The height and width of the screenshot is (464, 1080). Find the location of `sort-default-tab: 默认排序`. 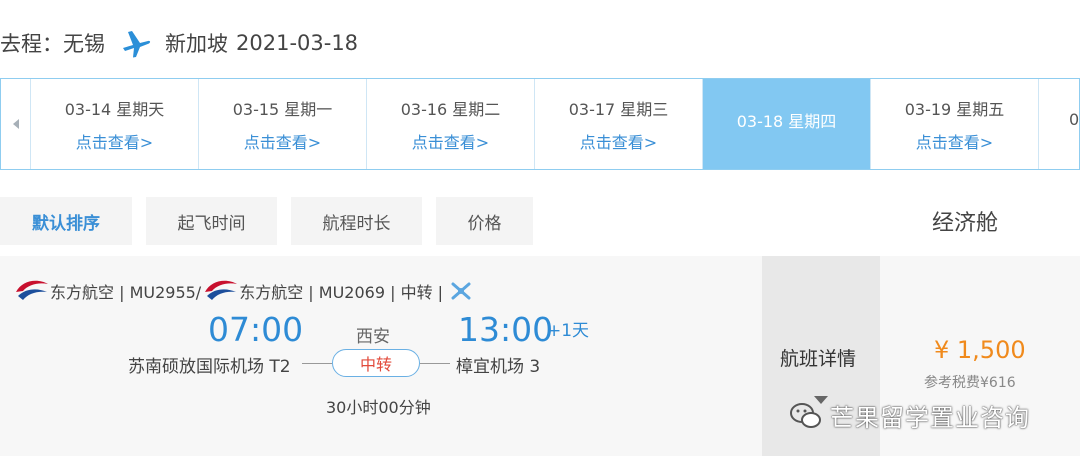

sort-default-tab: 默认排序 is located at coordinates (66, 221).